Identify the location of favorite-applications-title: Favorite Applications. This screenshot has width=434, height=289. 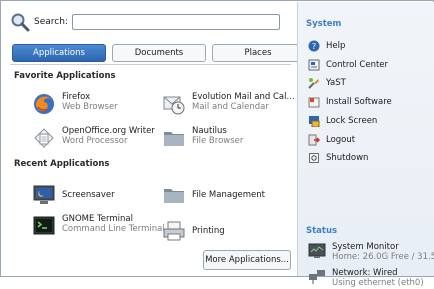
(65, 76).